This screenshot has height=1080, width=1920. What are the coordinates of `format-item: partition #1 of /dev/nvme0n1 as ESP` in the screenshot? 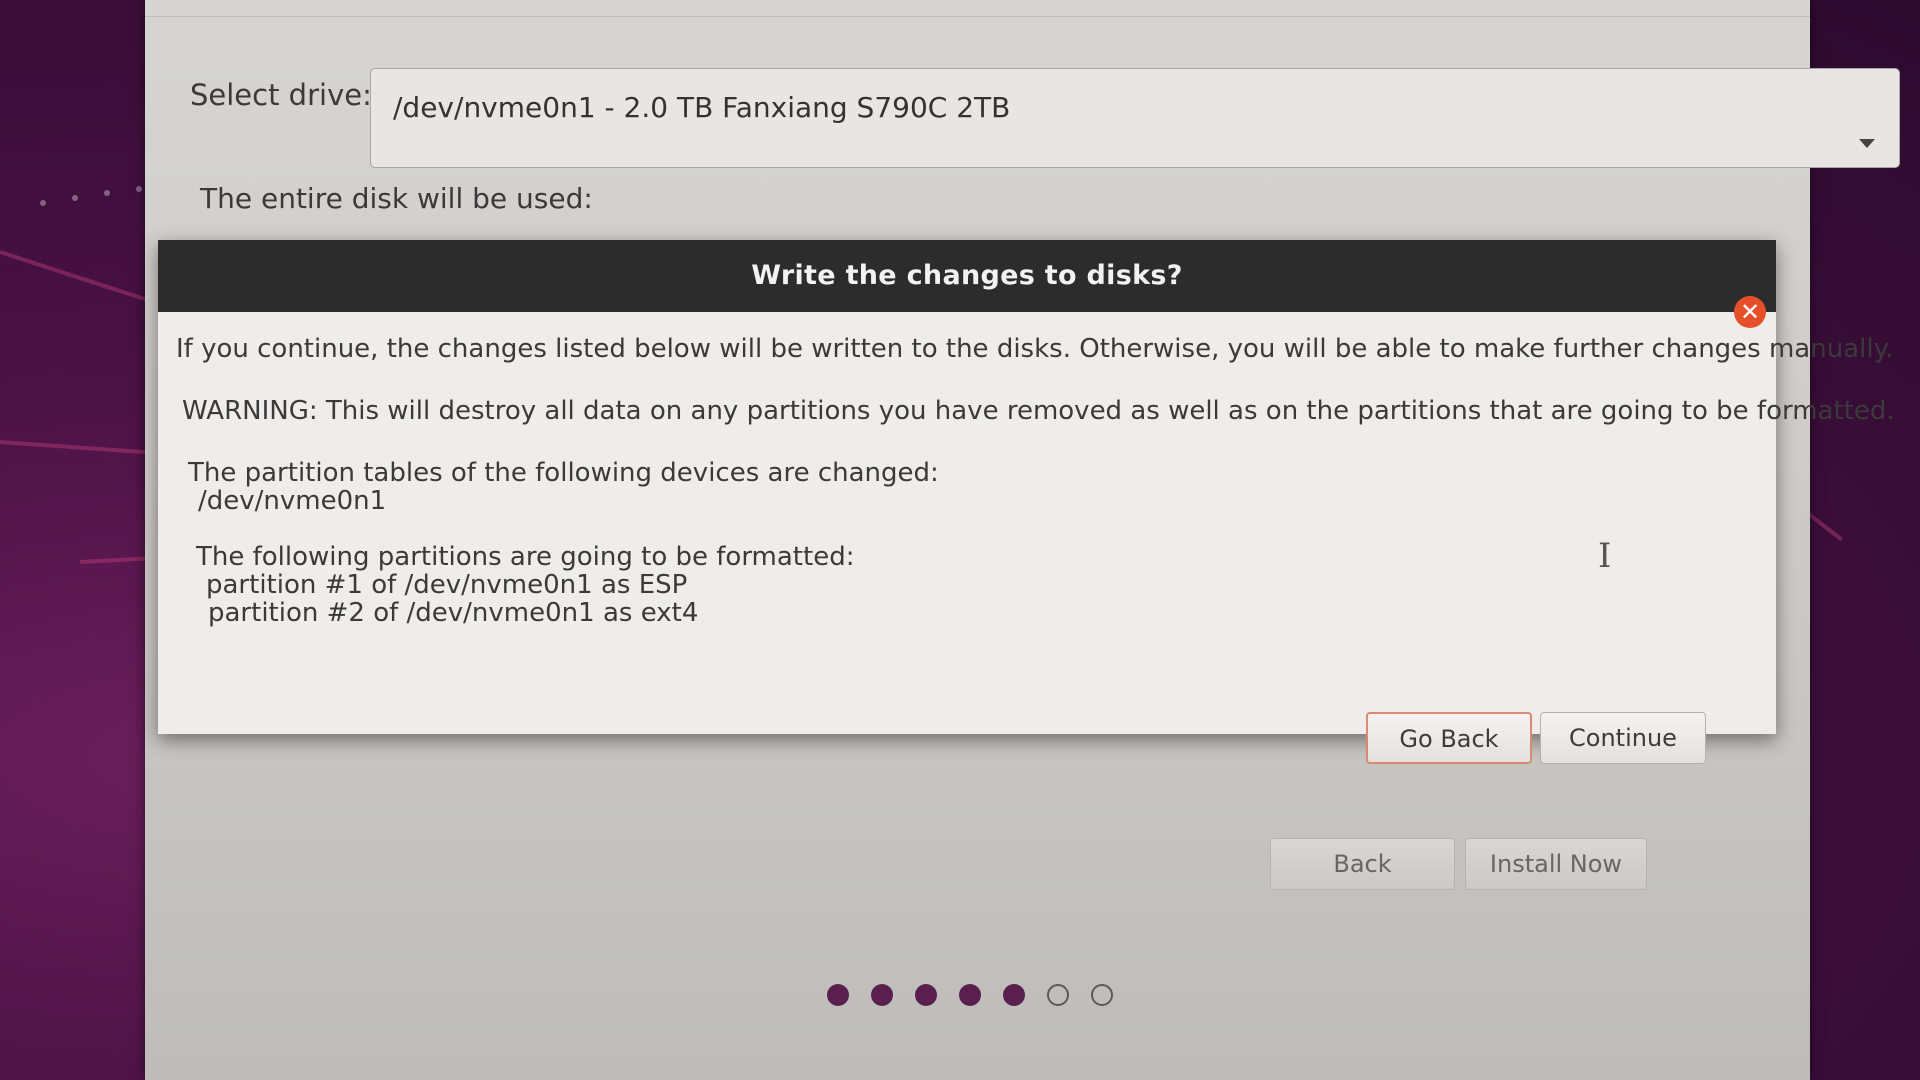 It's located at (447, 585).